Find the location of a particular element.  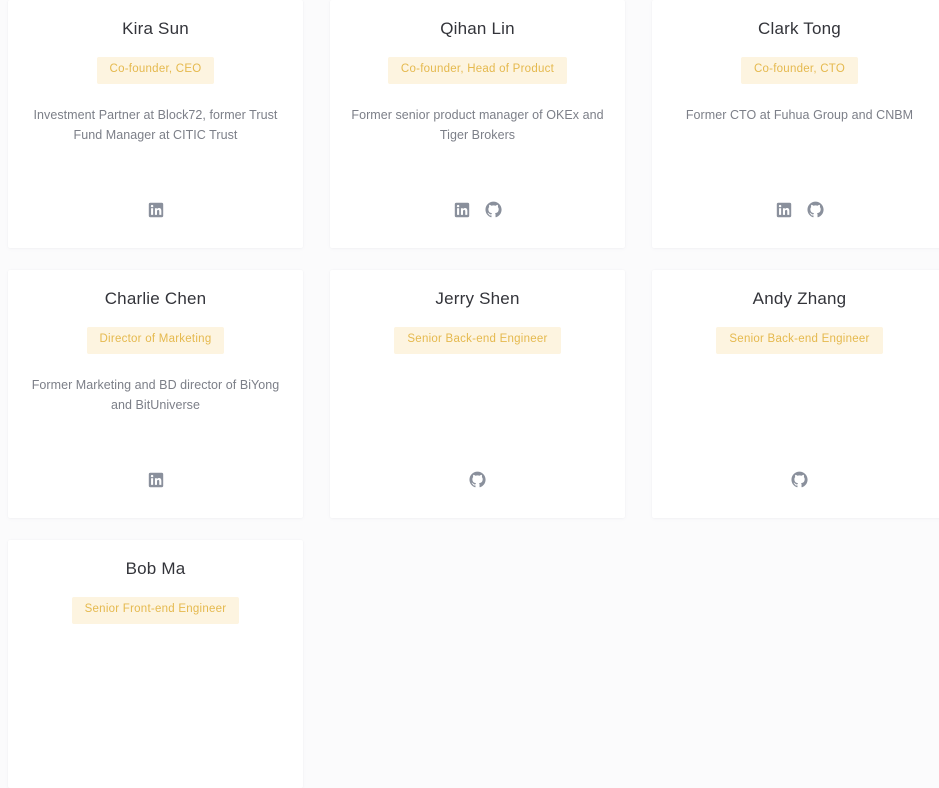

member-name: Qihan Lin is located at coordinates (477, 28).